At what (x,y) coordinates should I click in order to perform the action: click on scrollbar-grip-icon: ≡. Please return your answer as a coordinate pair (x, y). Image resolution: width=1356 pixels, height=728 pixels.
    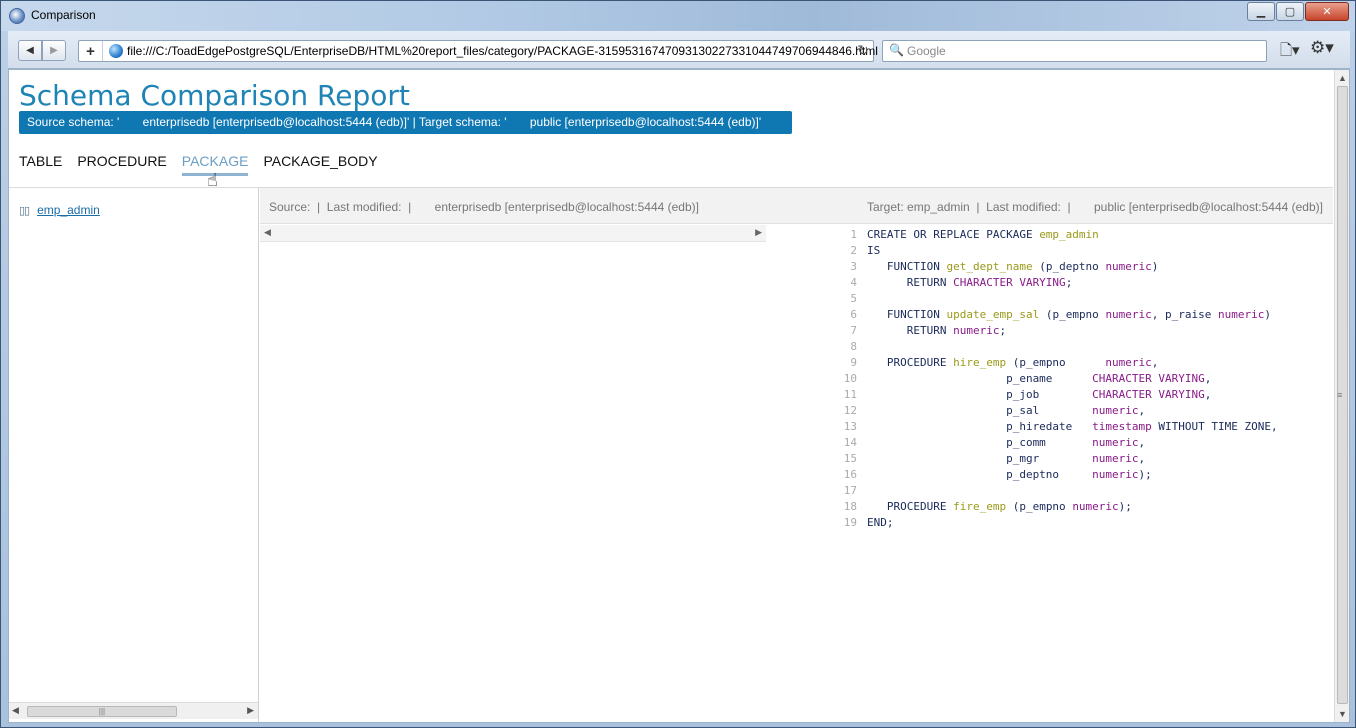
    Looking at the image, I should click on (1340, 395).